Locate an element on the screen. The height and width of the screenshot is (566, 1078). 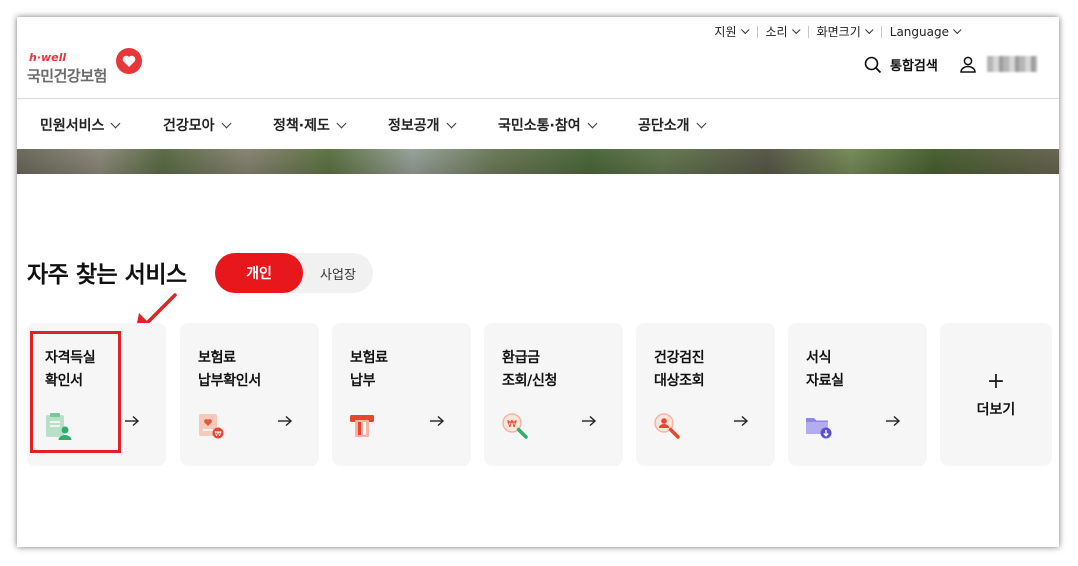
util-label: Language is located at coordinates (919, 31).